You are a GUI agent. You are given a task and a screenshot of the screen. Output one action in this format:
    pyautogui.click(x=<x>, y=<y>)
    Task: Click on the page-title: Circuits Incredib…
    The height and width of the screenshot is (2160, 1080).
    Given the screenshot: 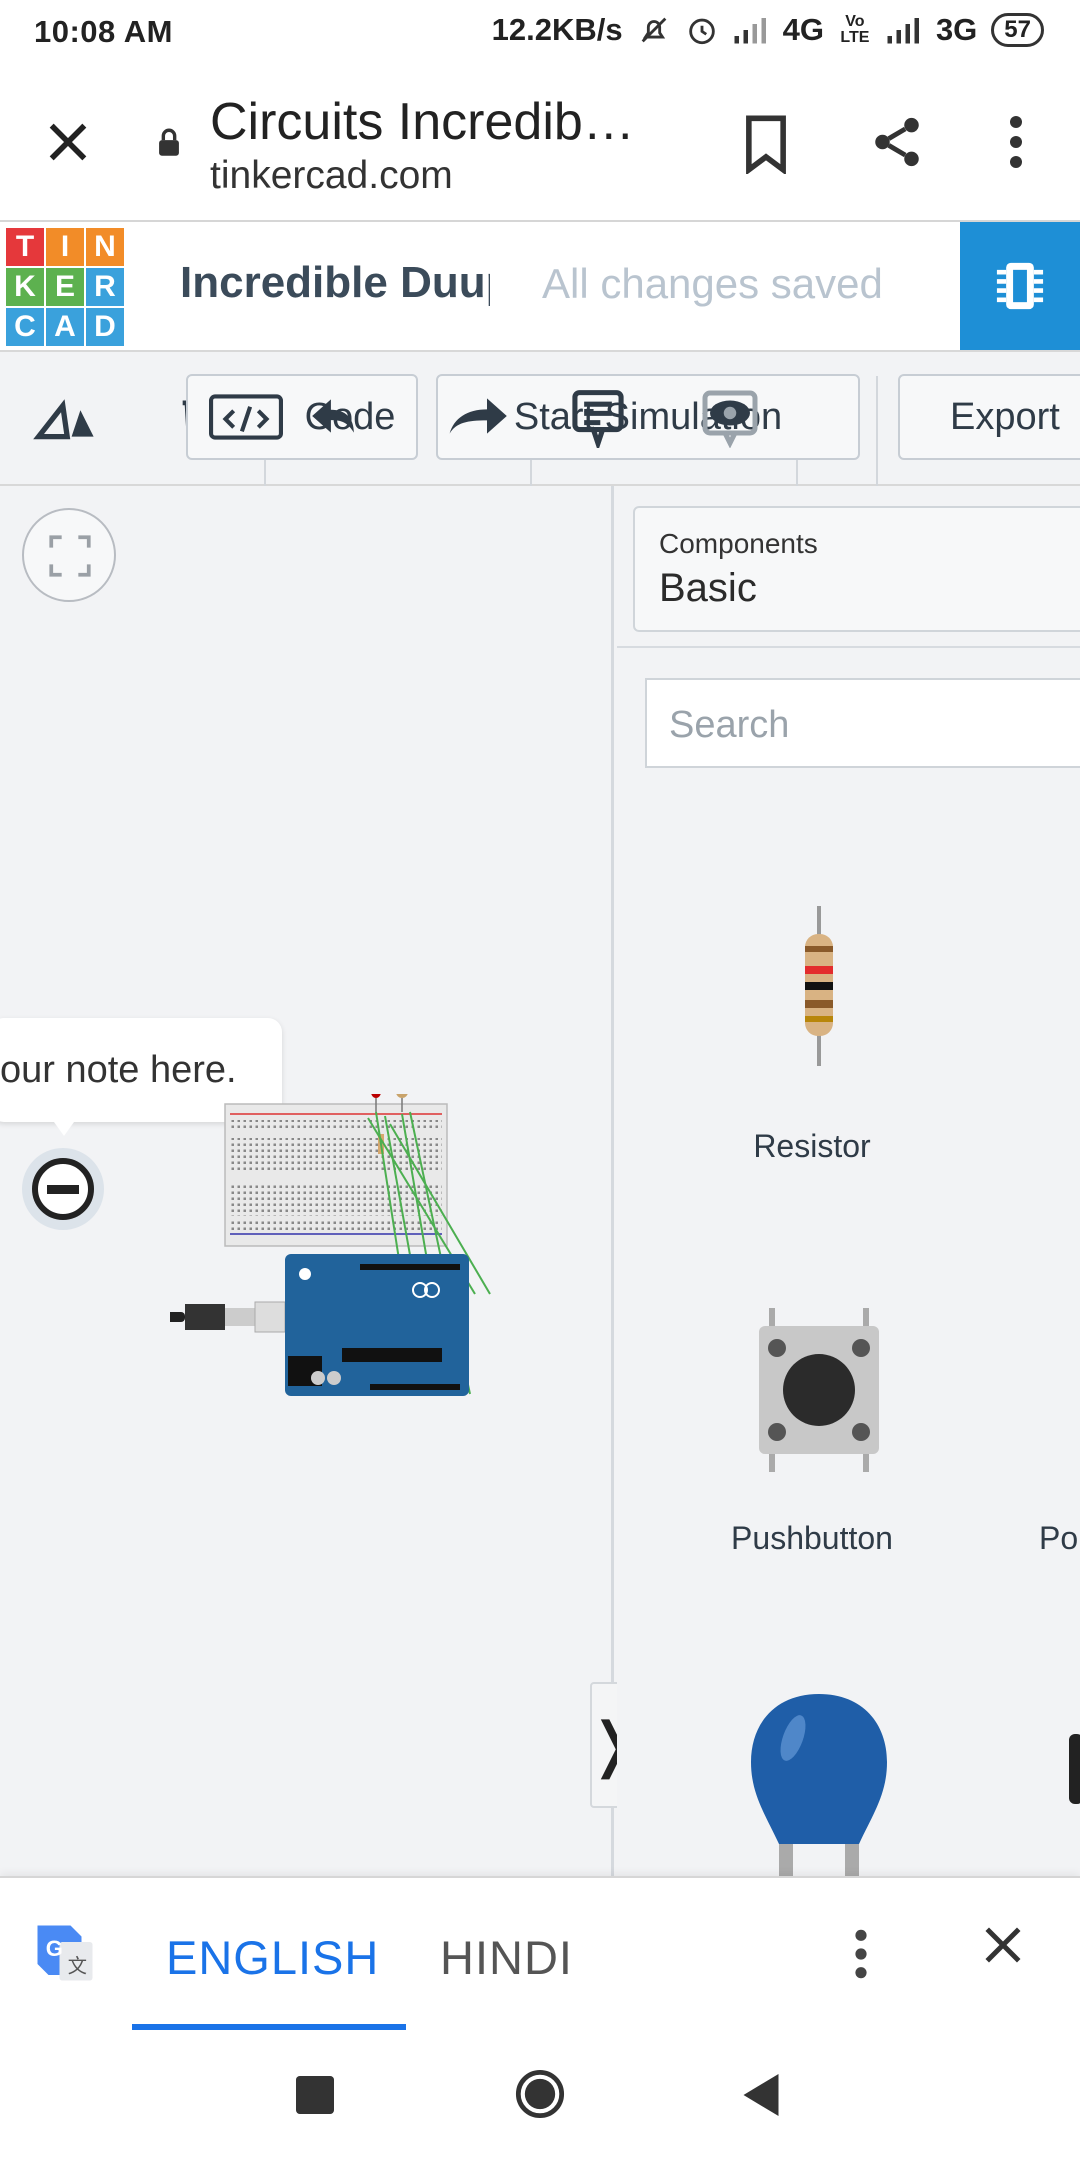 What is the action you would take?
    pyautogui.click(x=450, y=122)
    